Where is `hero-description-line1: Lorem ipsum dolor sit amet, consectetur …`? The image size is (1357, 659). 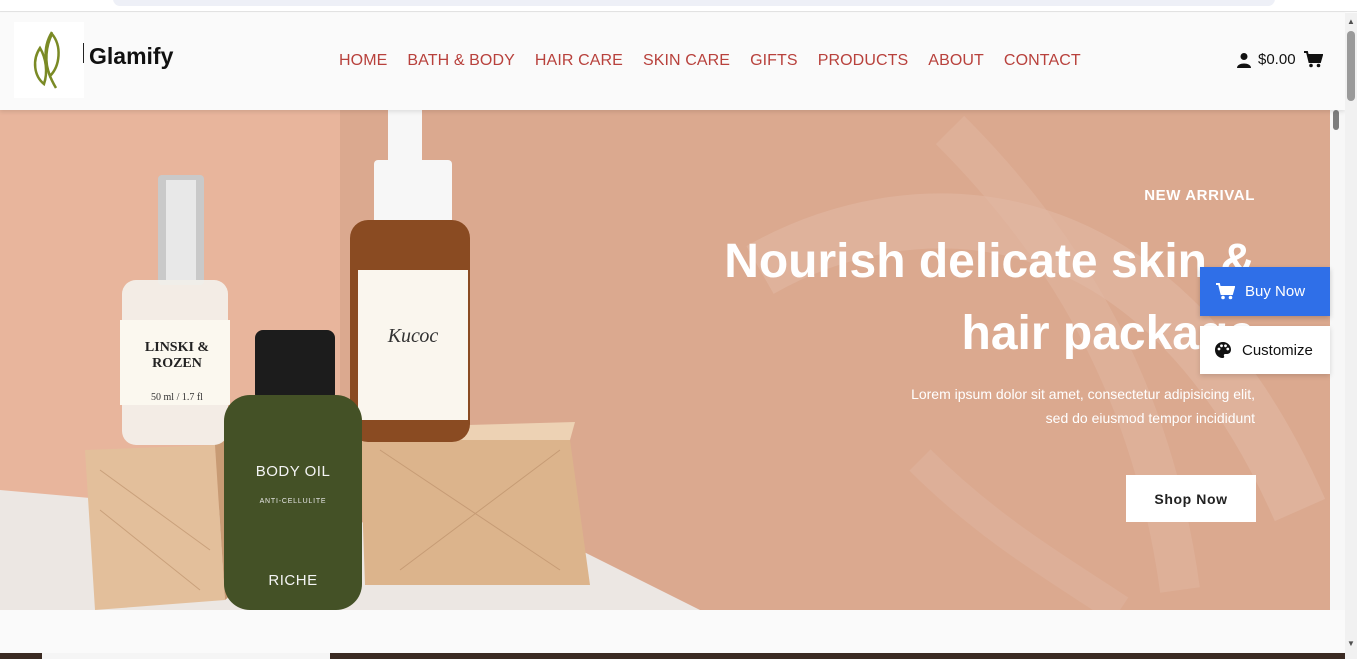
hero-description-line1: Lorem ipsum dolor sit amet, consectetur … is located at coordinates (1083, 394).